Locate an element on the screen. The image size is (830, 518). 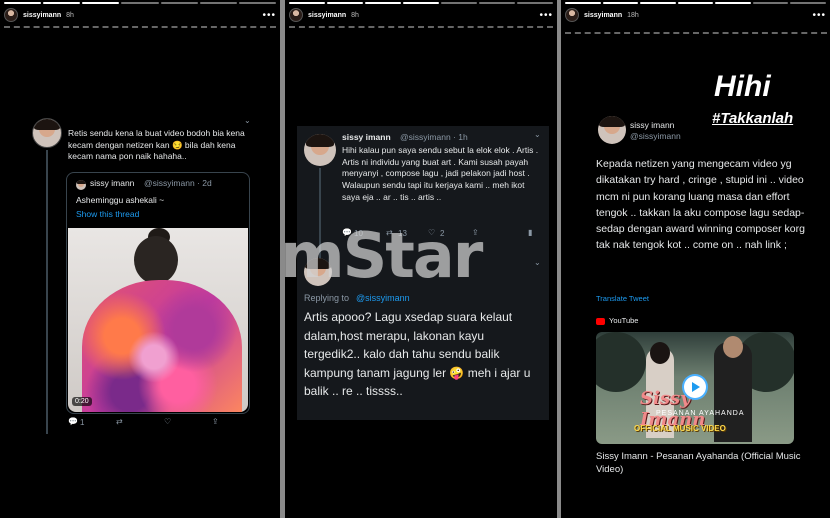
reply-count: 1 is located at coordinates (82, 422).